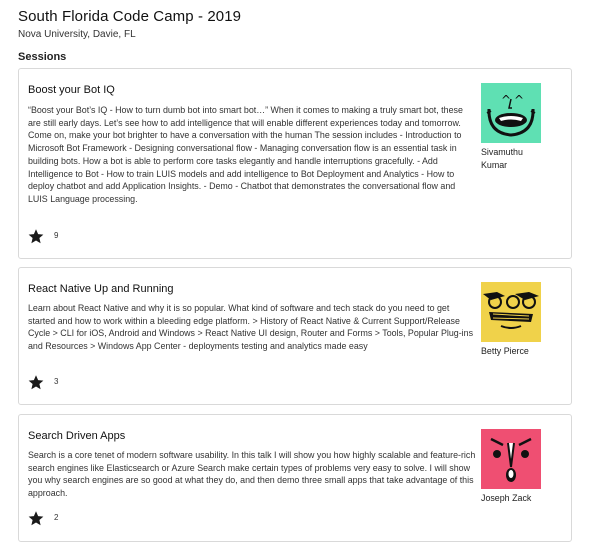  I want to click on vote-count: 9, so click(56, 235).